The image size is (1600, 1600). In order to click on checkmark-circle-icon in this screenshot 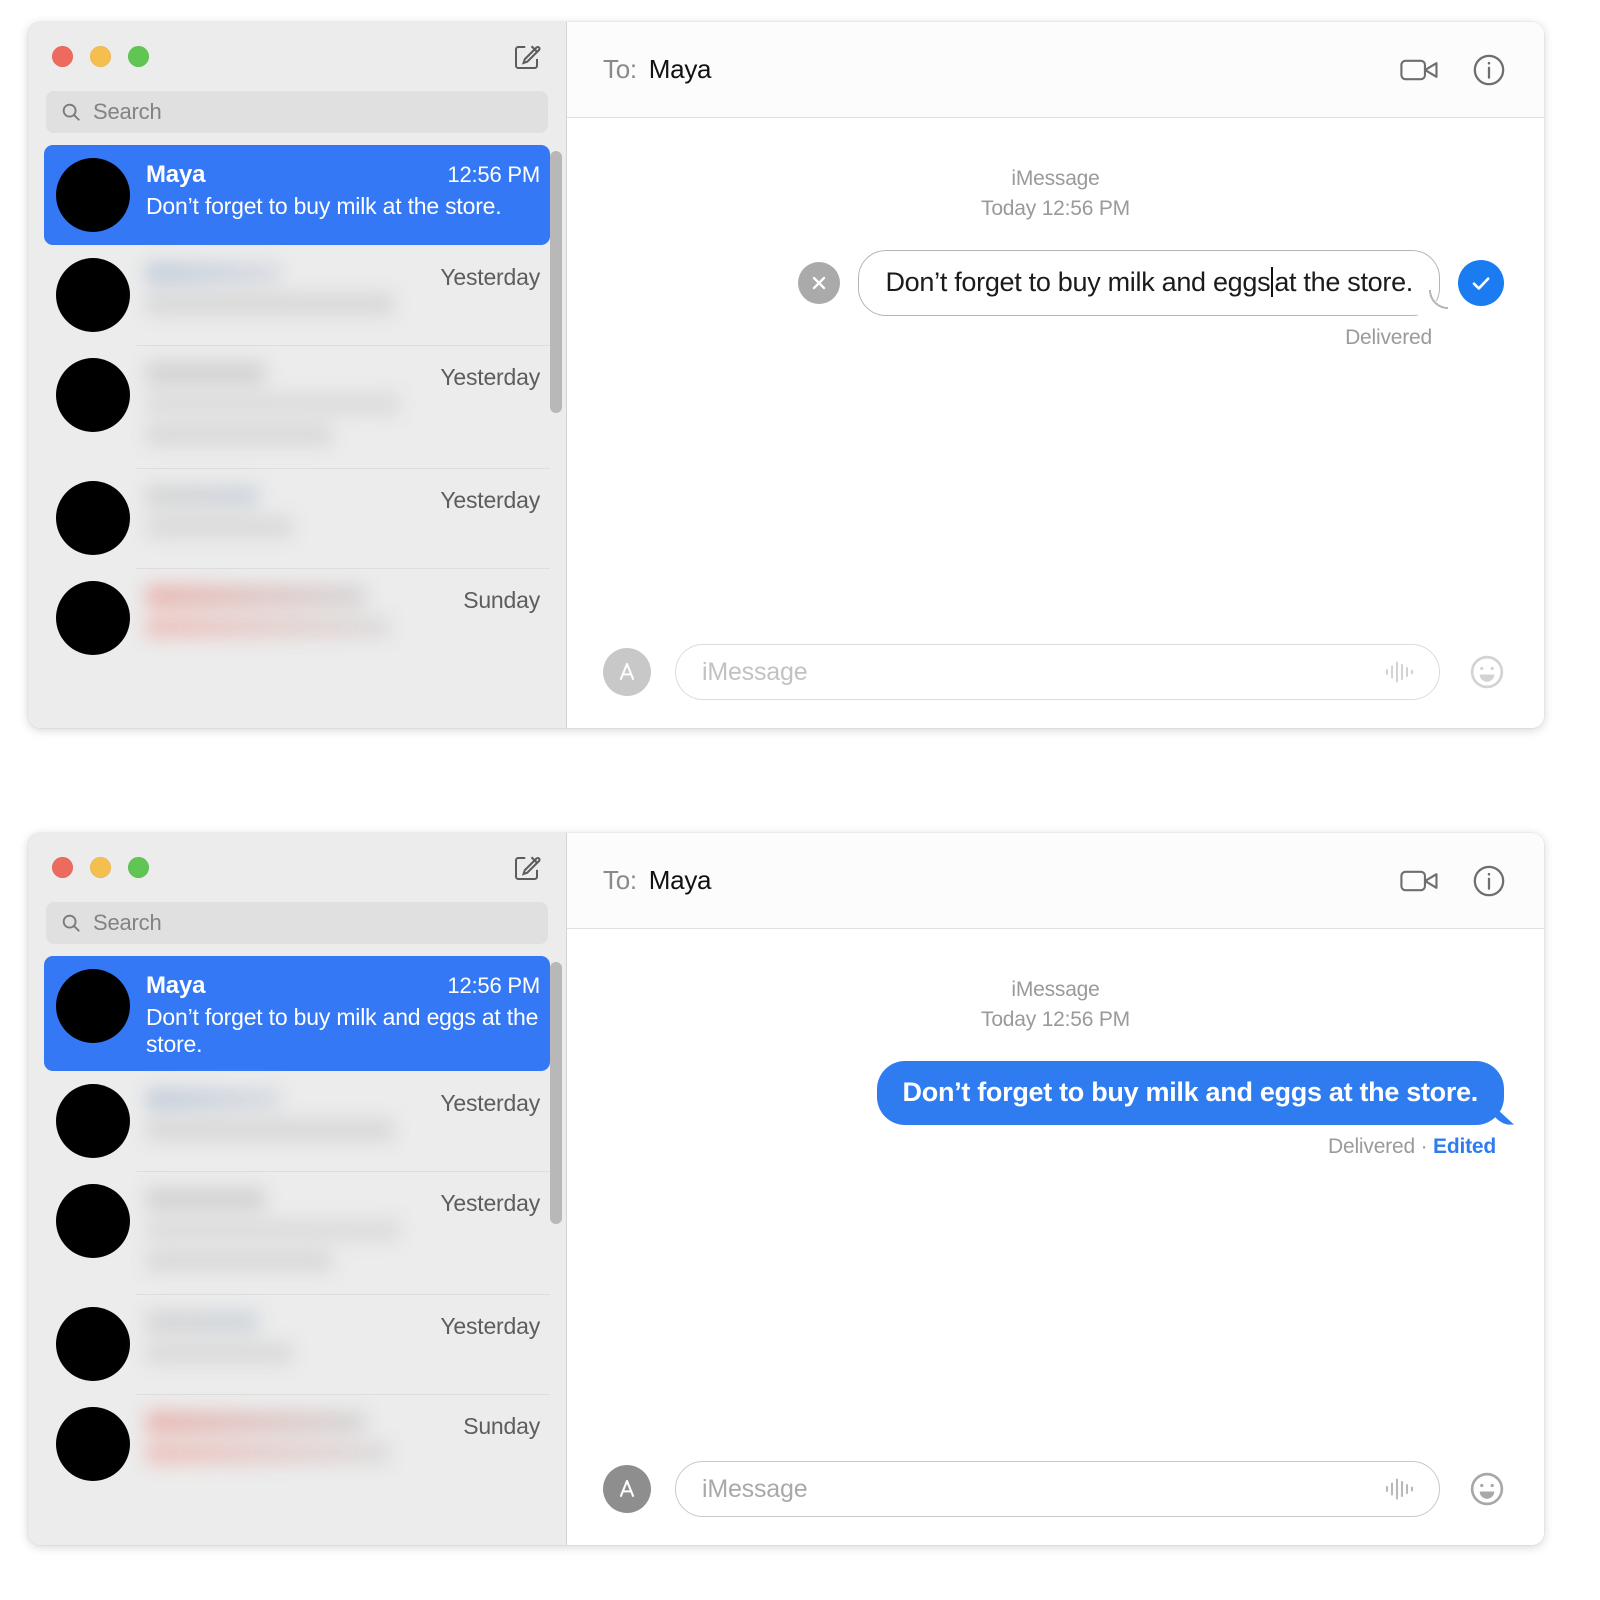, I will do `click(1481, 282)`.